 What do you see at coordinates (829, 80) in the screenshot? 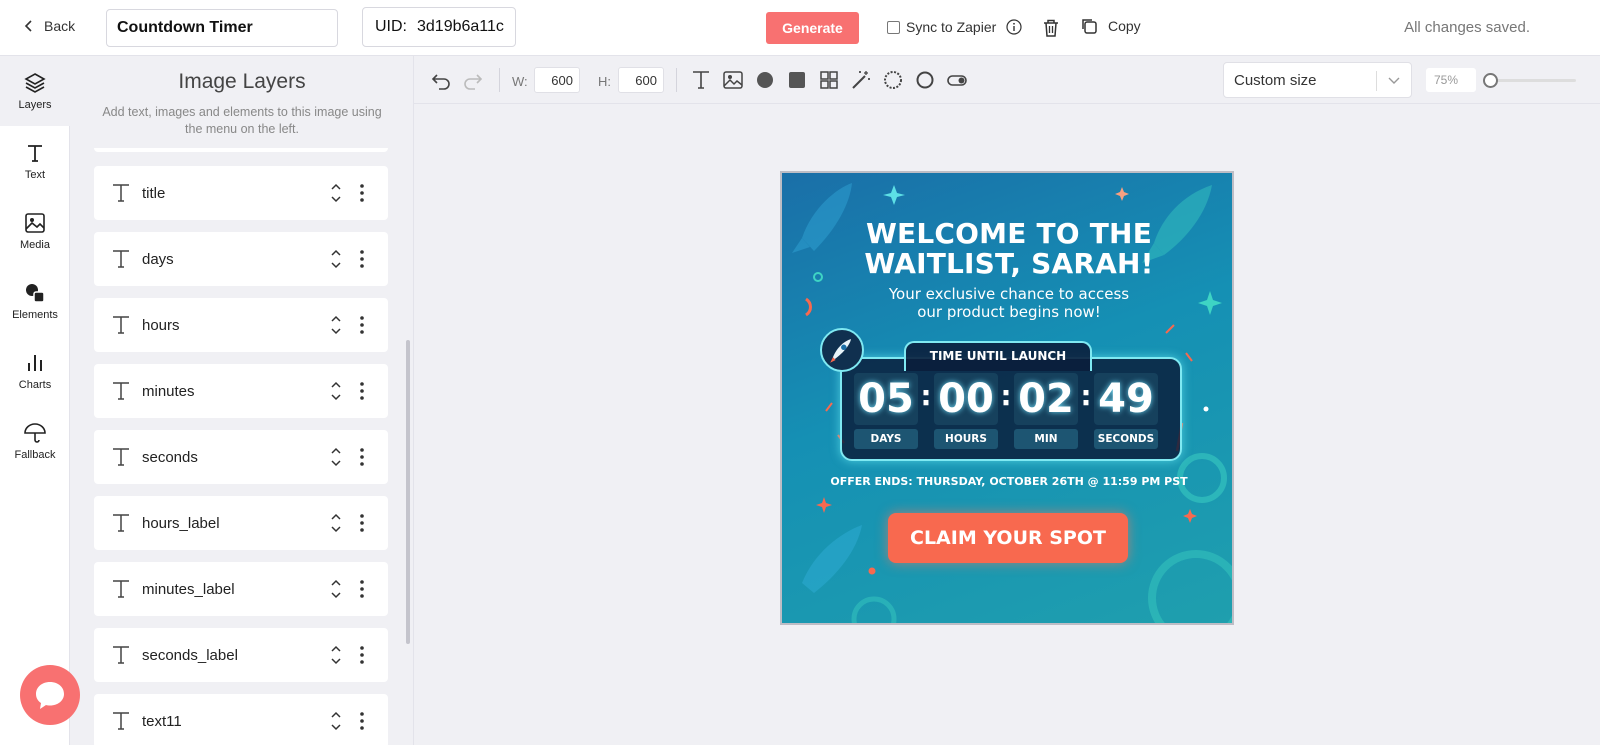
I see `add-grid-icon` at bounding box center [829, 80].